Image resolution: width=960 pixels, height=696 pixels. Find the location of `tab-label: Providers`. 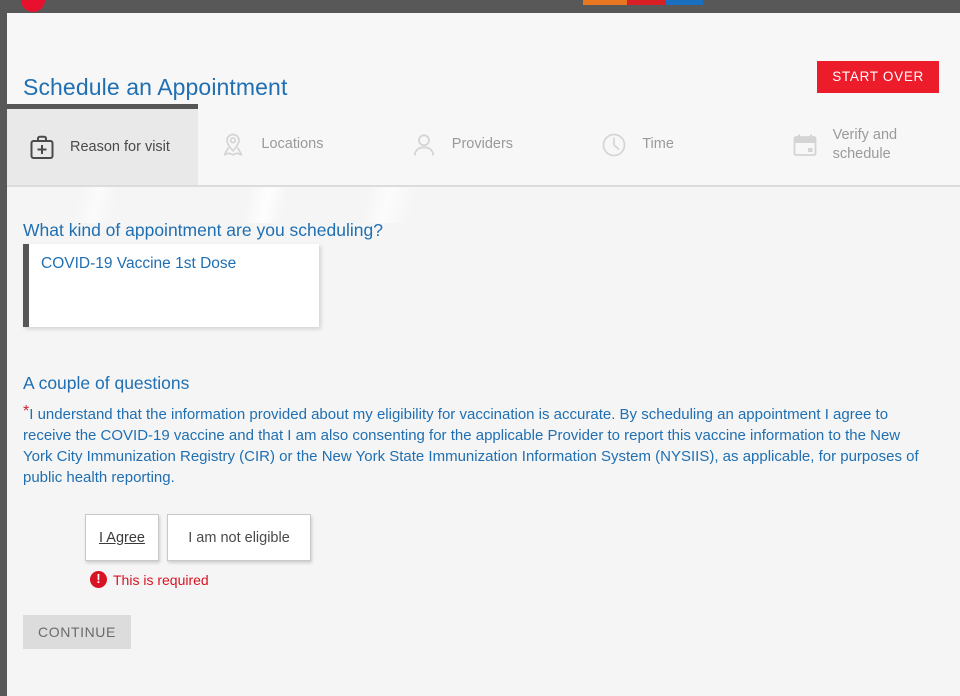

tab-label: Providers is located at coordinates (482, 144).